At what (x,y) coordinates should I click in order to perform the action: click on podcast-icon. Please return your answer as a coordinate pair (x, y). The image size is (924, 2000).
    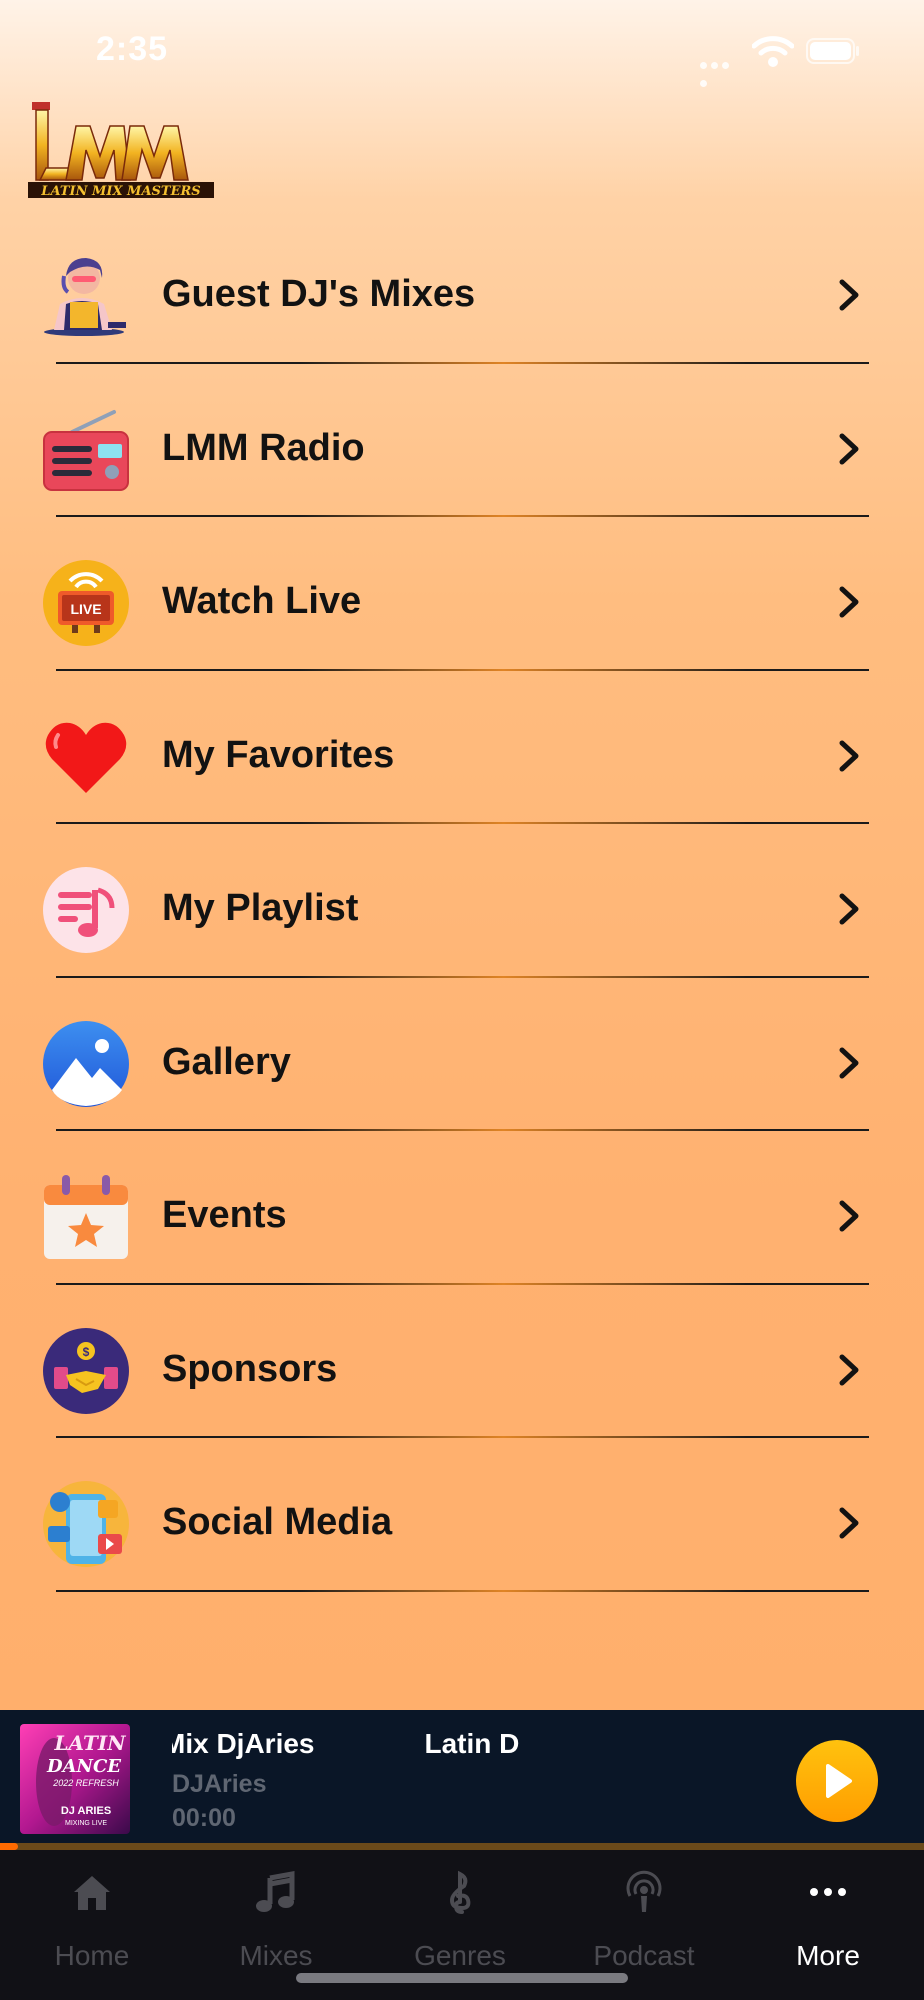
    Looking at the image, I should click on (644, 1891).